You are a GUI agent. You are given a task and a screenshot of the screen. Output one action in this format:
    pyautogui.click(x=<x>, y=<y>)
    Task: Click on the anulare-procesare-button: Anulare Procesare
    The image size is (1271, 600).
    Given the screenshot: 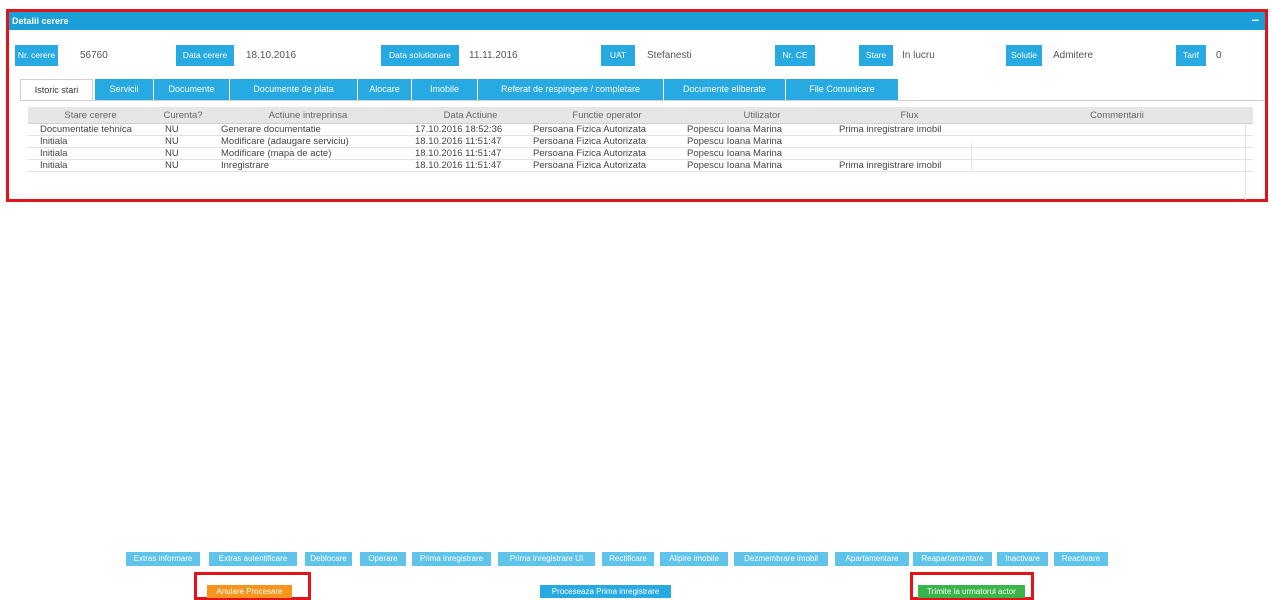 What is the action you would take?
    pyautogui.click(x=249, y=591)
    